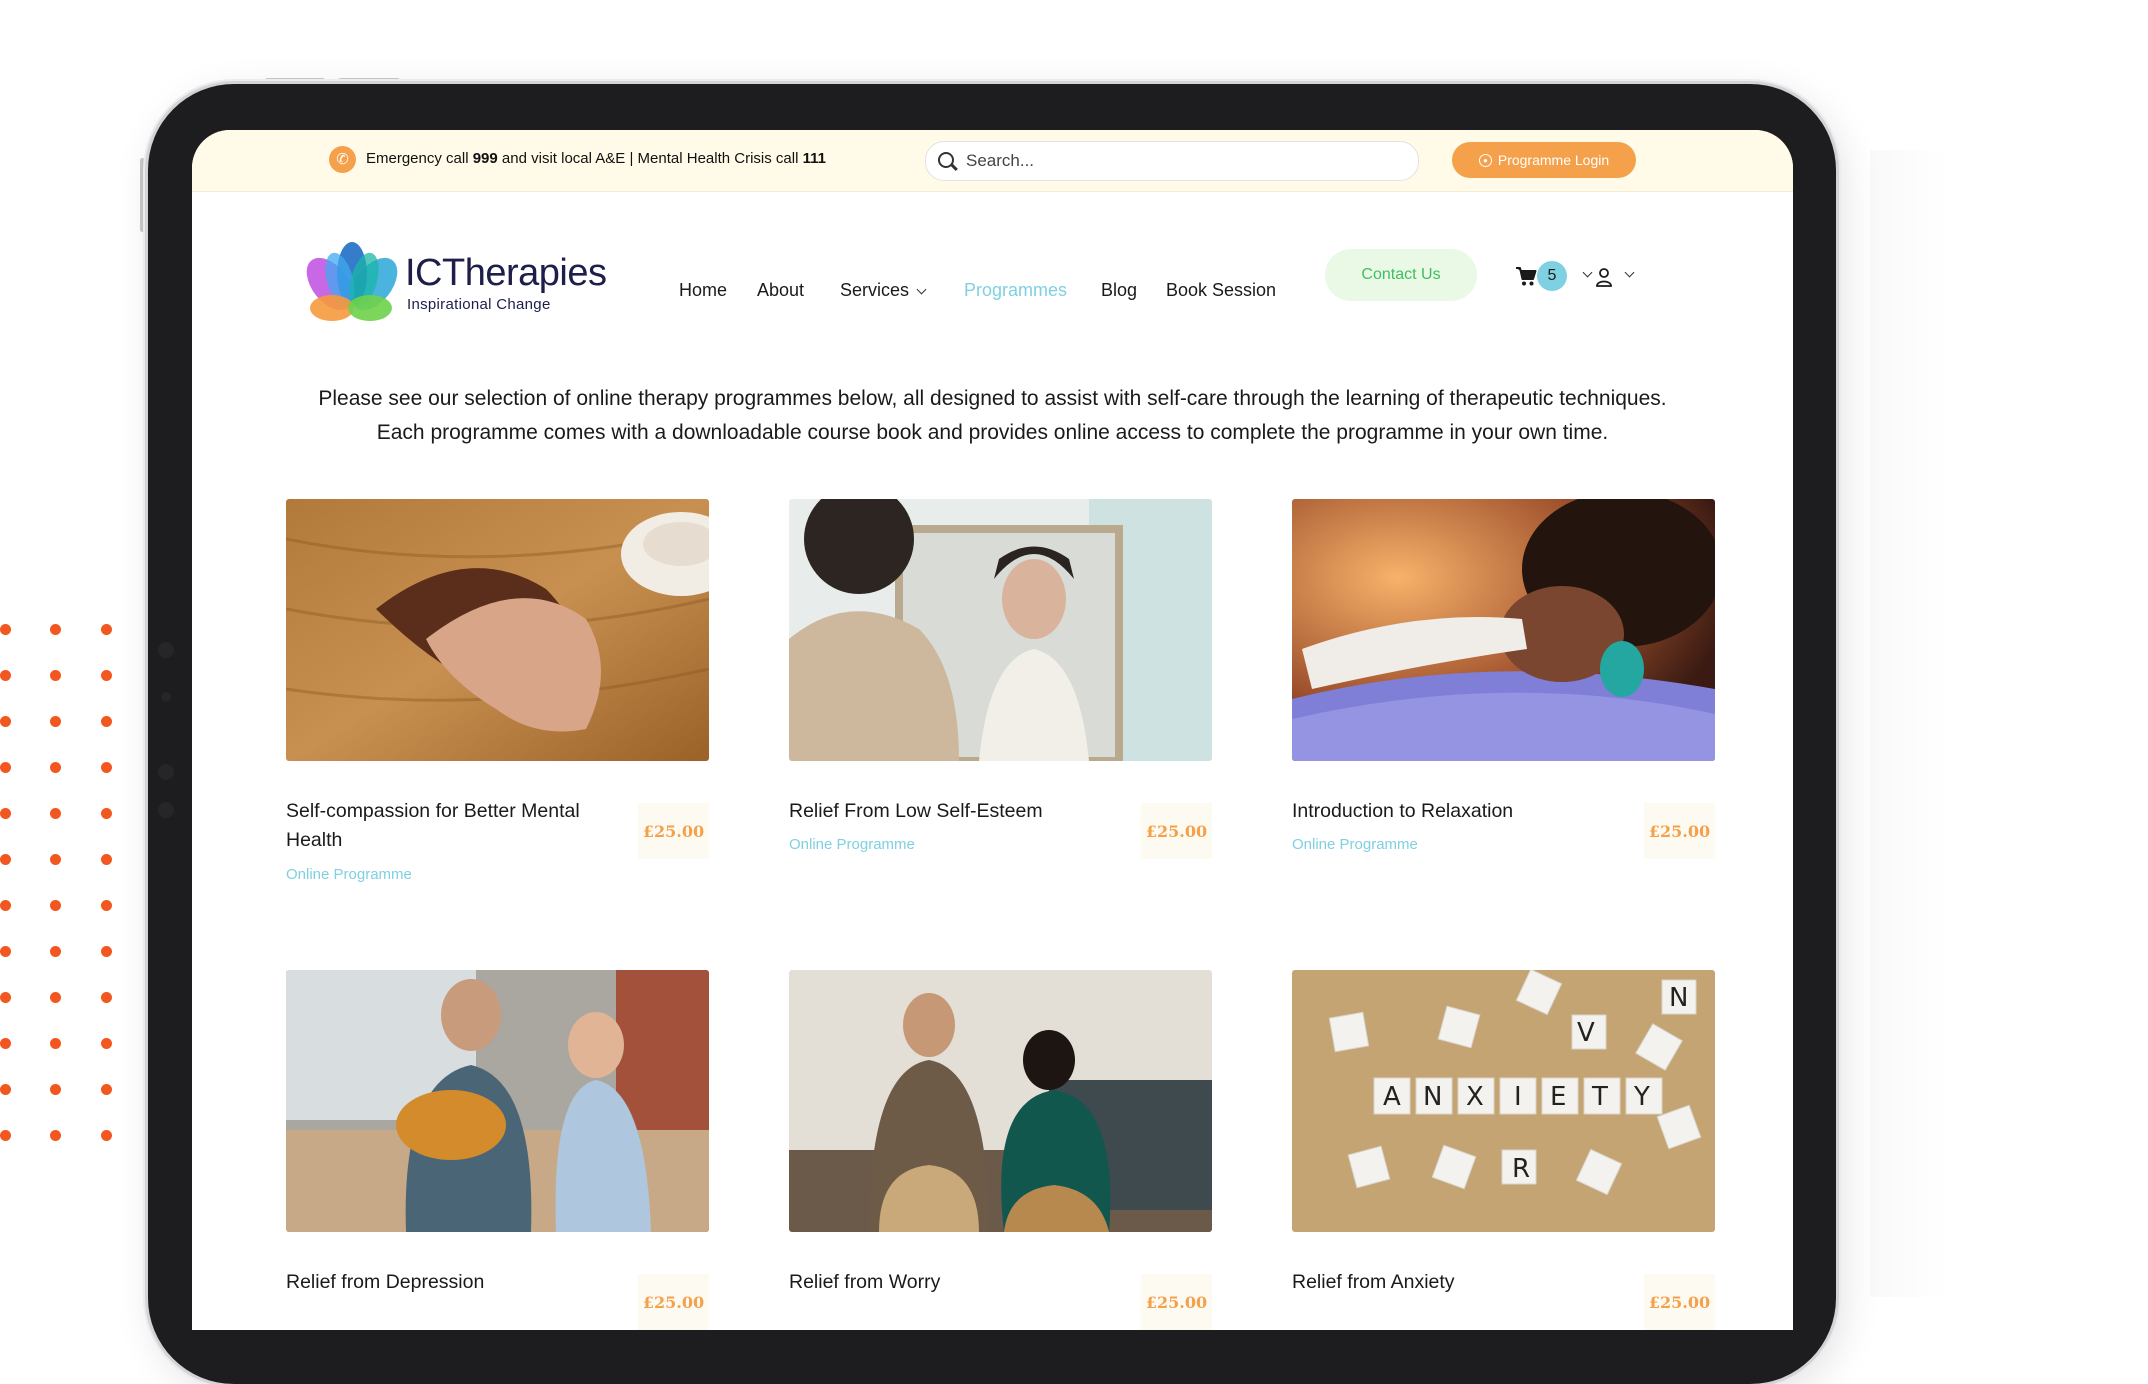  What do you see at coordinates (342, 159) in the screenshot?
I see `phone-icon: ✆` at bounding box center [342, 159].